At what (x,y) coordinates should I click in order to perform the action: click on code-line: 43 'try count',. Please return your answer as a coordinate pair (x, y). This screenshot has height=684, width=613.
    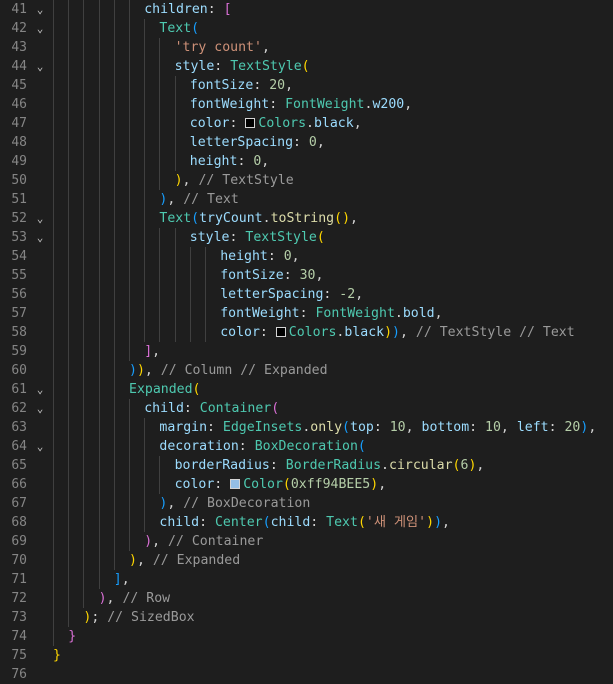
    Looking at the image, I should click on (306, 47).